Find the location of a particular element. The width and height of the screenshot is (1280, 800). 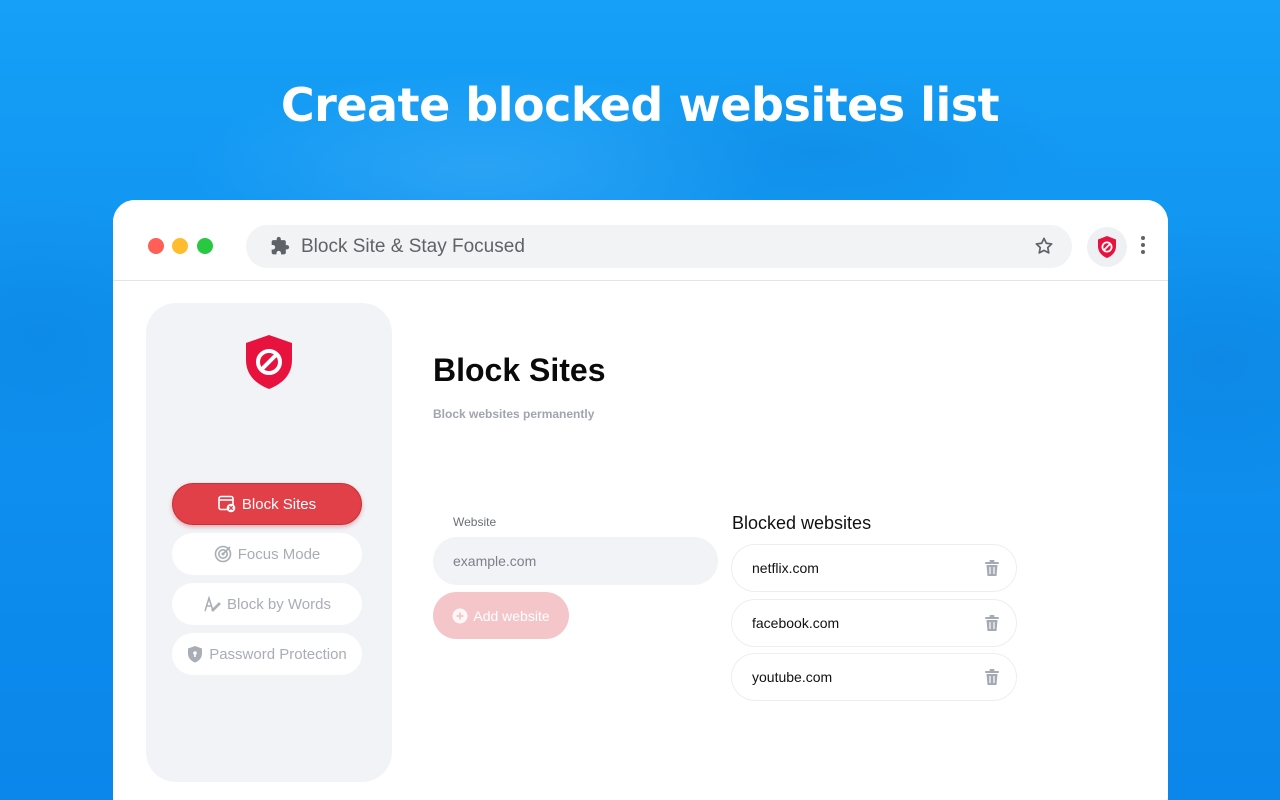

website-input is located at coordinates (575, 561).